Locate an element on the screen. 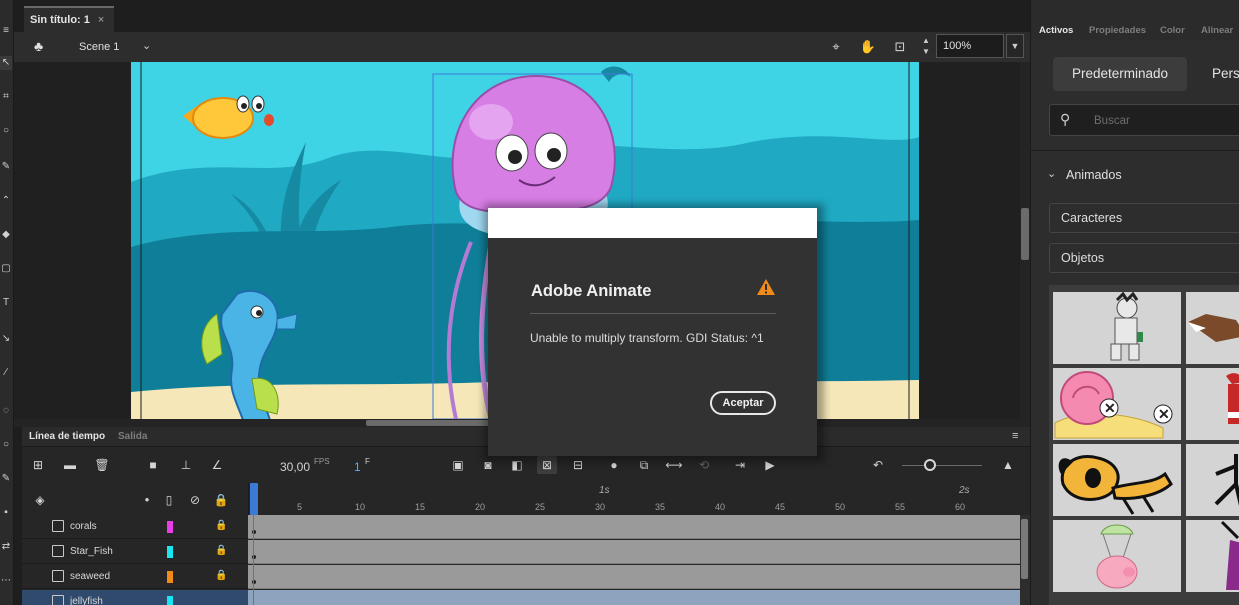 This screenshot has height=605, width=1239. hide-icon: ⊘ is located at coordinates (195, 500).